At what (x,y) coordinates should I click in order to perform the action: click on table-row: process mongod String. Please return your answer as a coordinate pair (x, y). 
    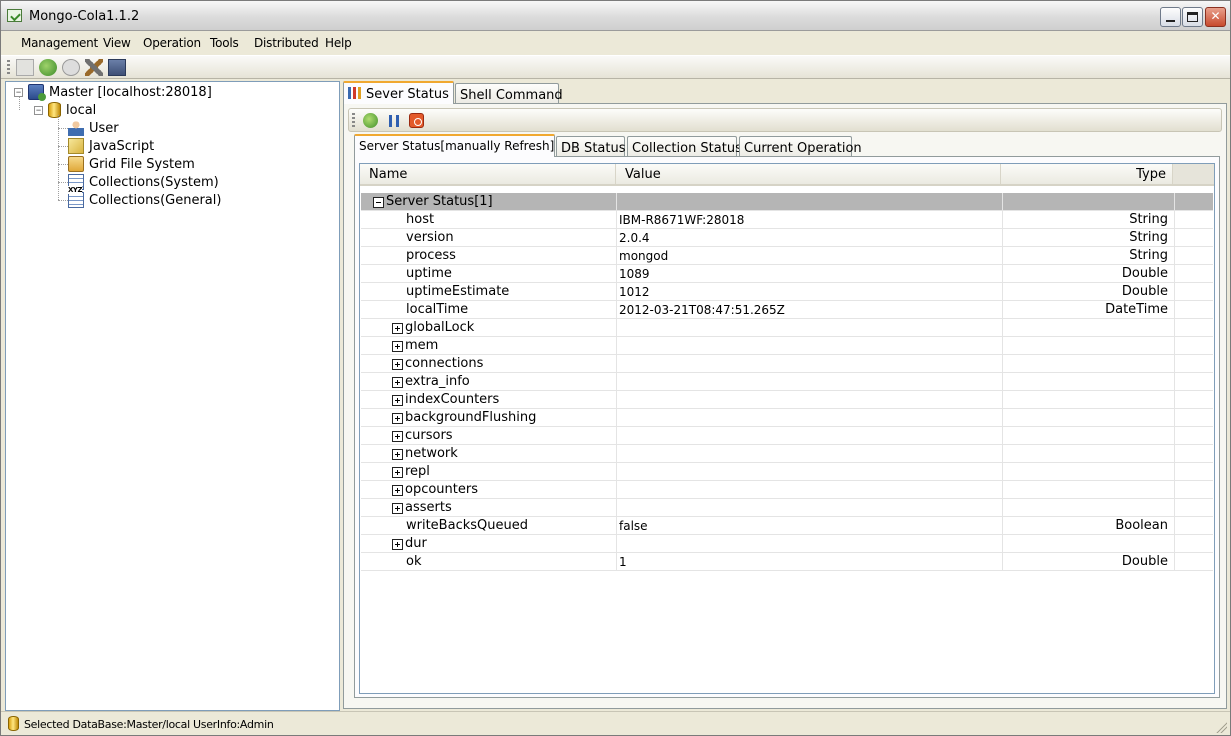
    Looking at the image, I should click on (787, 256).